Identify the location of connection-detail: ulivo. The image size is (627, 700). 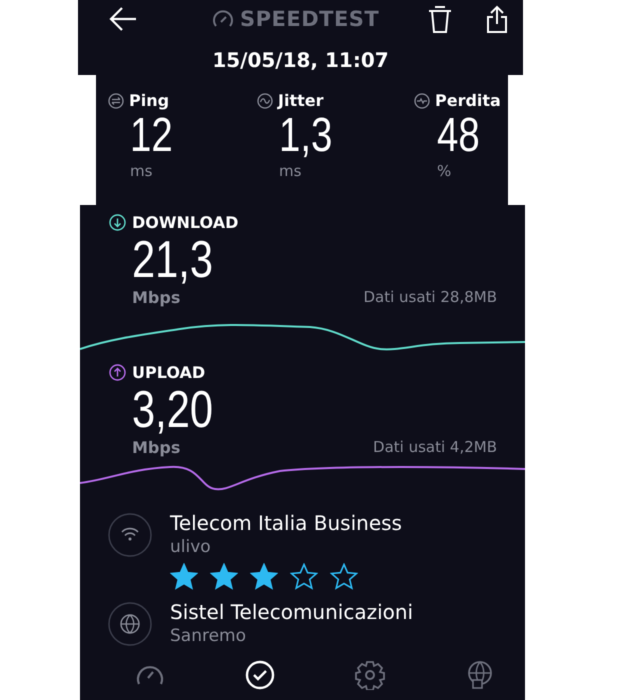
(191, 547).